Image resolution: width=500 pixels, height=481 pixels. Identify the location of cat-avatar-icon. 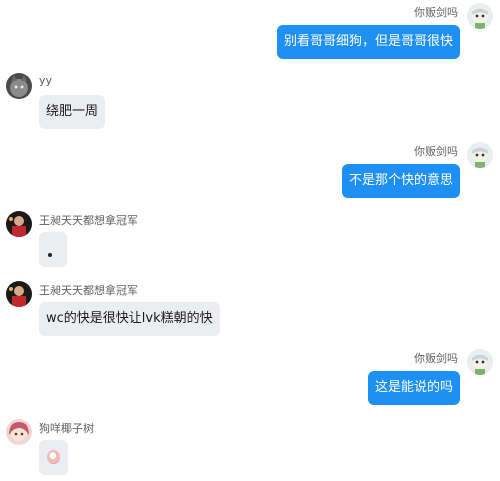
(19, 86).